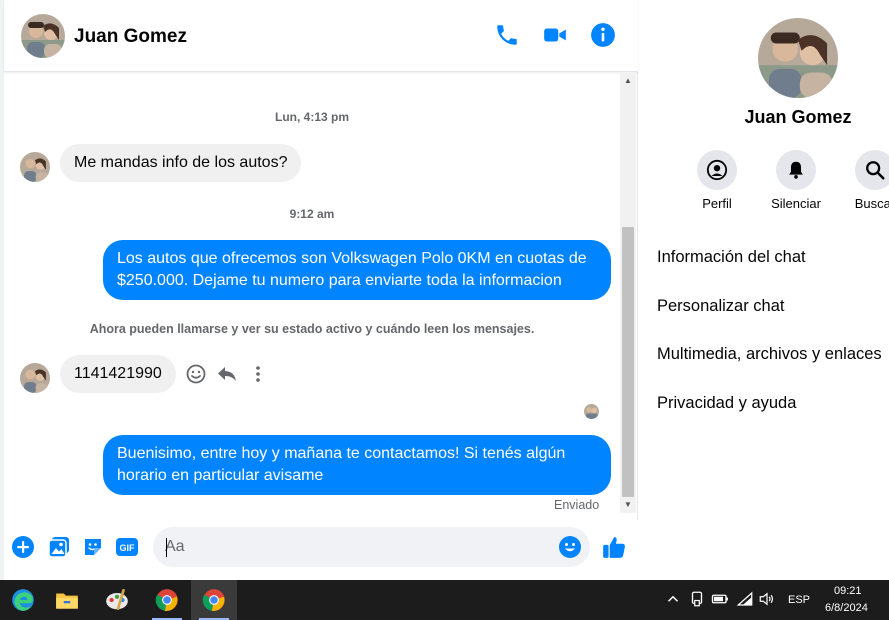  I want to click on scroll-up-arrow: ▲, so click(628, 81).